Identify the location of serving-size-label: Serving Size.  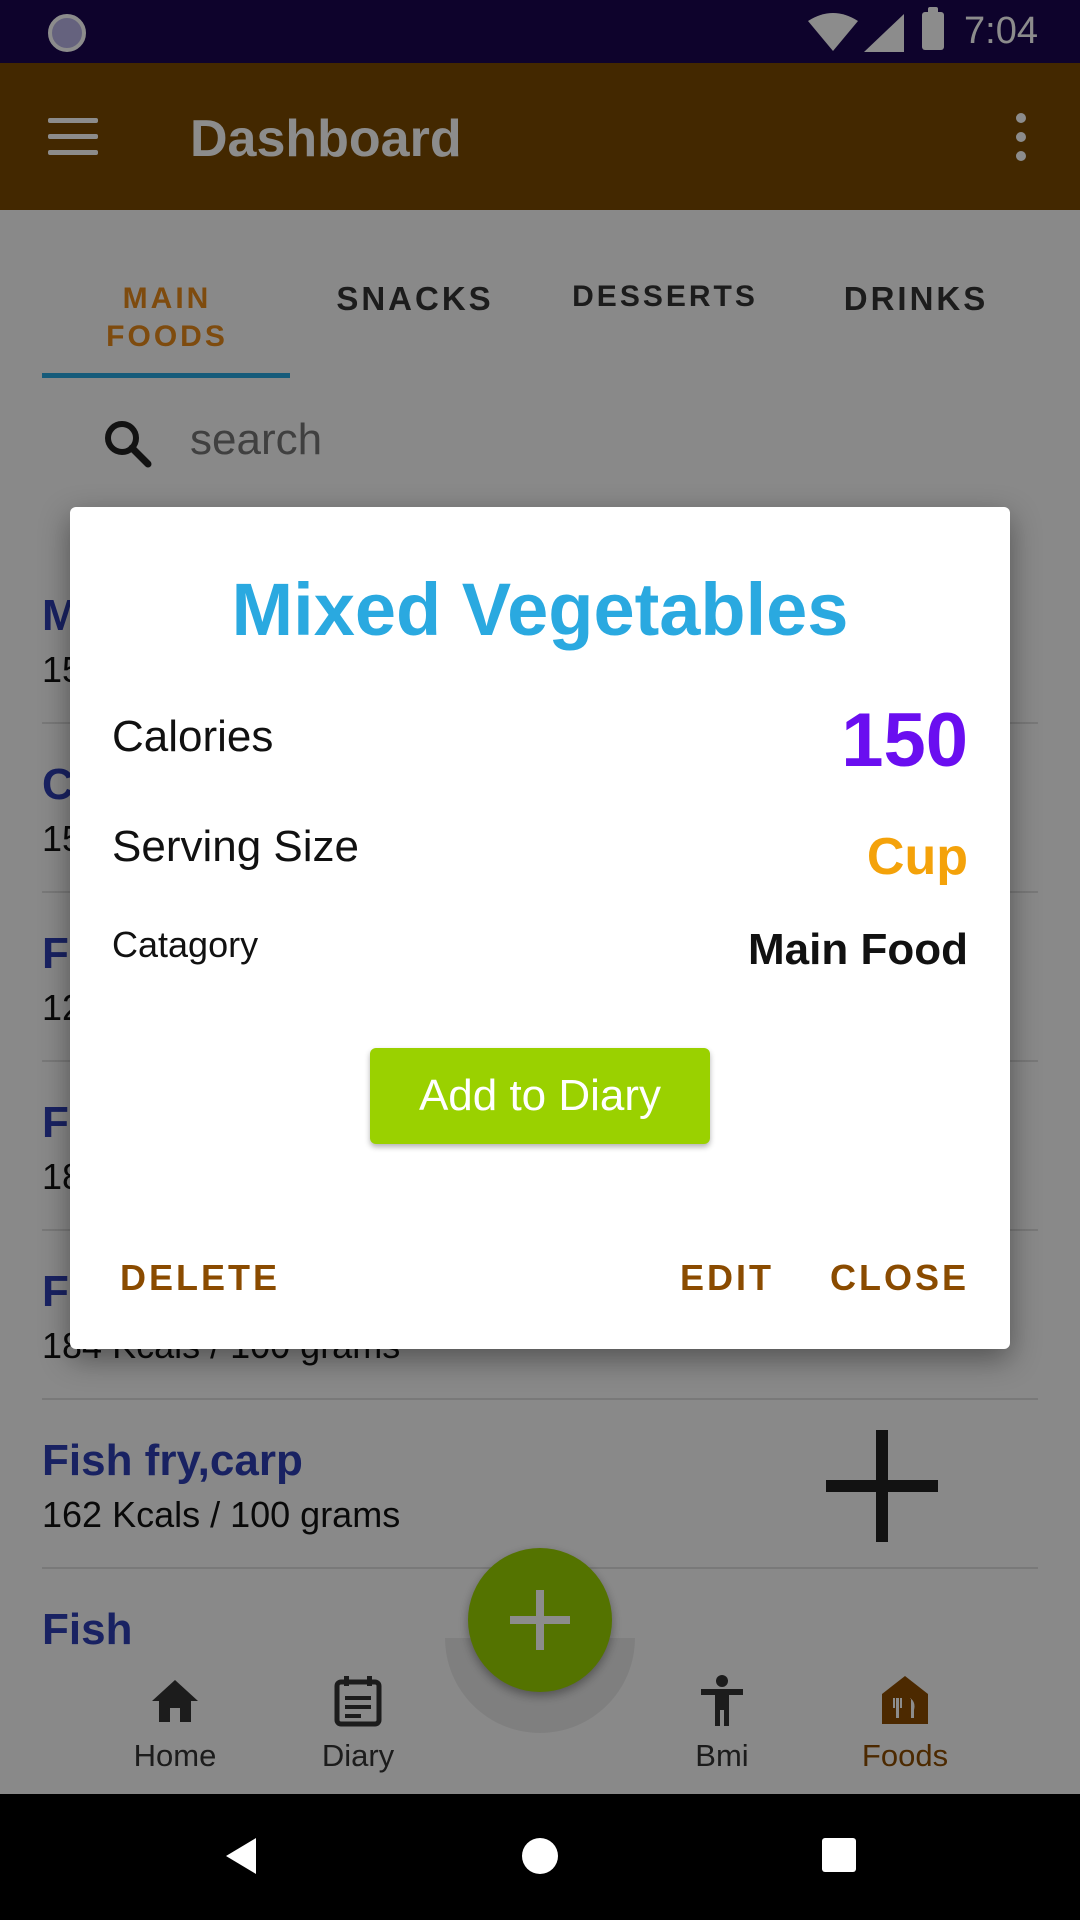
(236, 846).